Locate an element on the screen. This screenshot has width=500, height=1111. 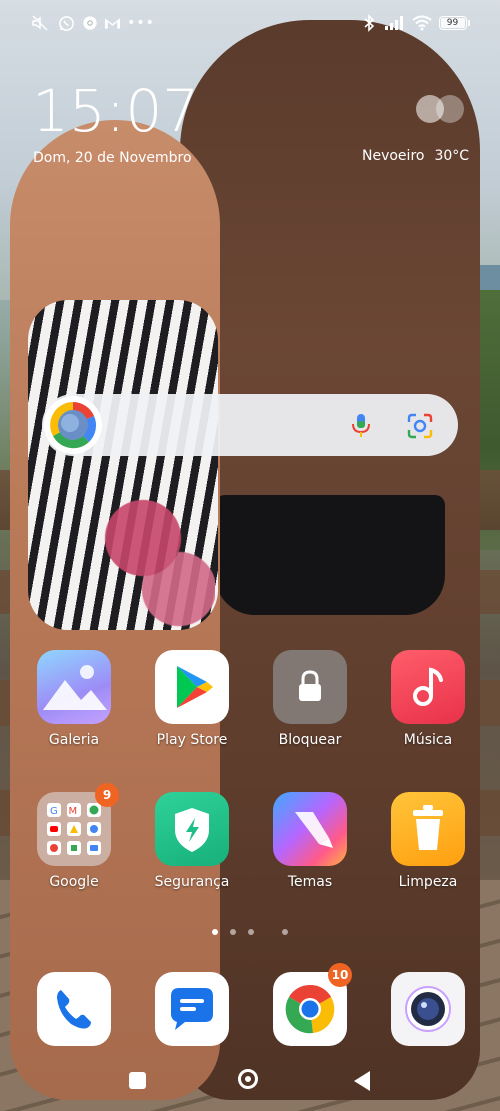
messages-icon is located at coordinates (192, 1009).